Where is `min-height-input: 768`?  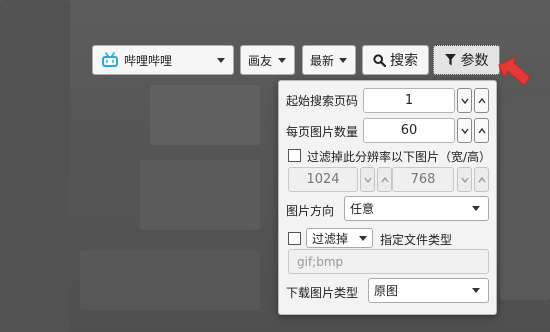
min-height-input: 768 is located at coordinates (423, 179).